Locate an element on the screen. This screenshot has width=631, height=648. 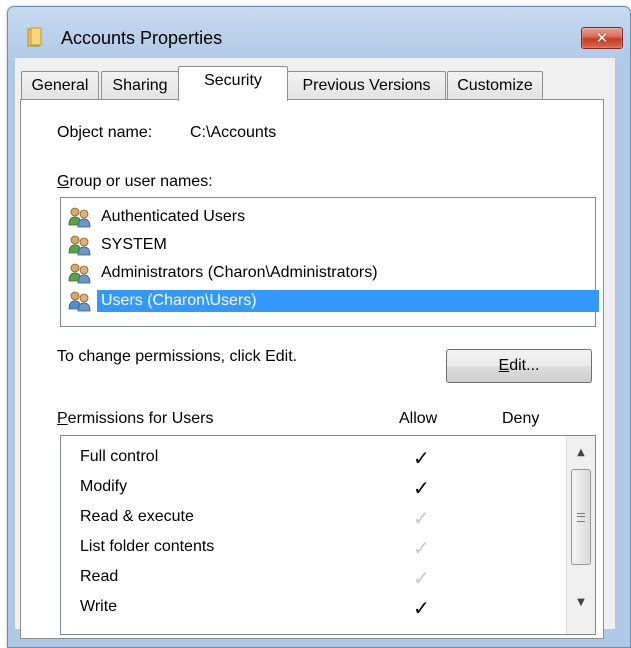
tab-label: Customize is located at coordinates (495, 85).